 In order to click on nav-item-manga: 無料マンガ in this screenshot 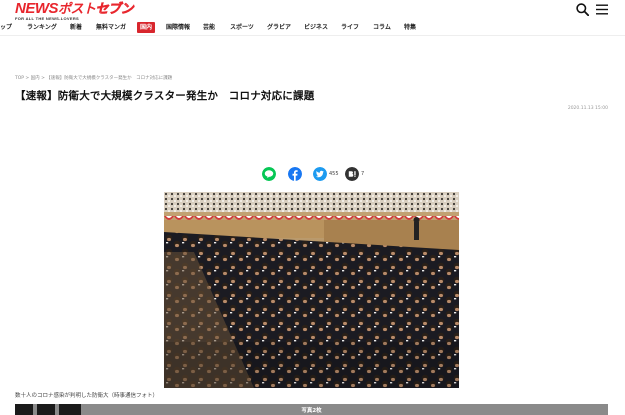, I will do `click(111, 27)`.